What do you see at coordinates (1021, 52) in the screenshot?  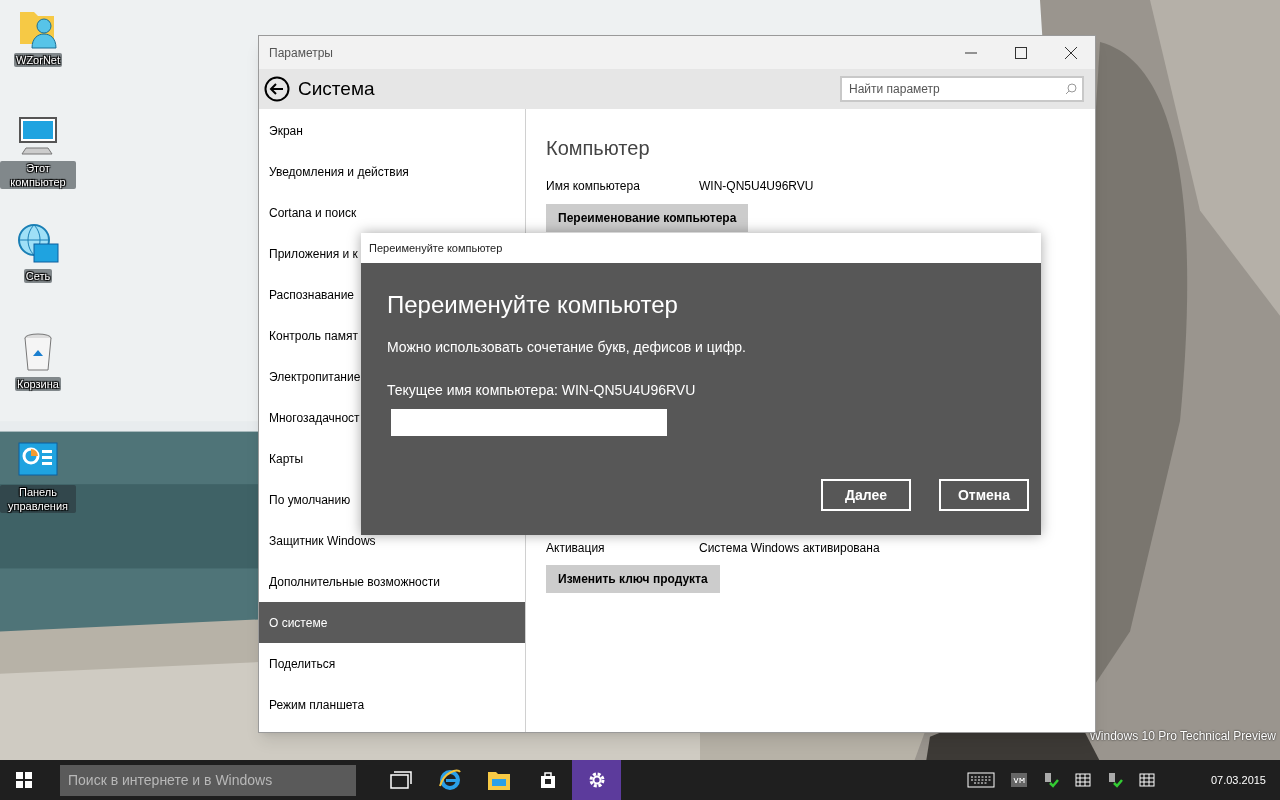 I see `maximize-icon` at bounding box center [1021, 52].